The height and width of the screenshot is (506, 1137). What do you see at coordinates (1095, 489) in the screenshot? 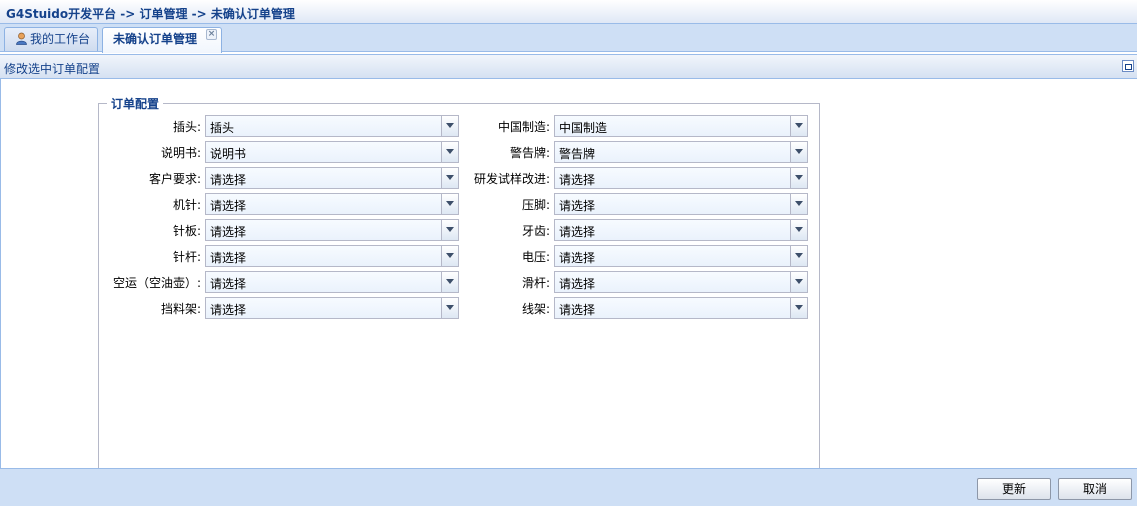
I see `cancel-button: 取消` at bounding box center [1095, 489].